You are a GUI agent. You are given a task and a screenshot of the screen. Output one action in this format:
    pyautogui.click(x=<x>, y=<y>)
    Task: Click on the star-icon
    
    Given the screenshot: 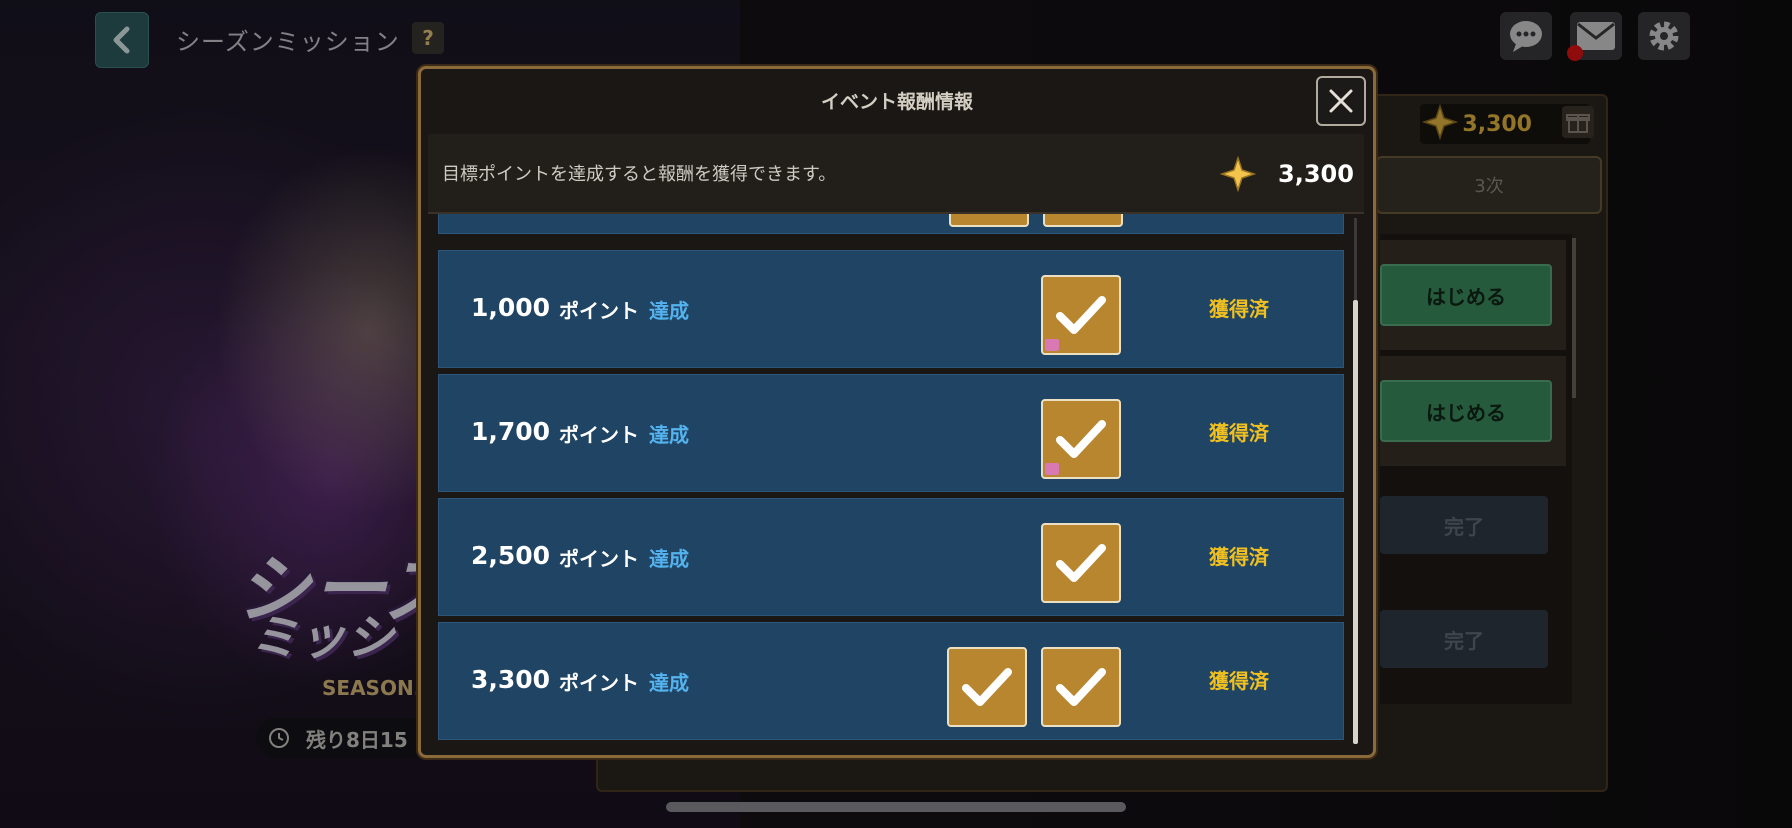 What is the action you would take?
    pyautogui.click(x=1238, y=174)
    